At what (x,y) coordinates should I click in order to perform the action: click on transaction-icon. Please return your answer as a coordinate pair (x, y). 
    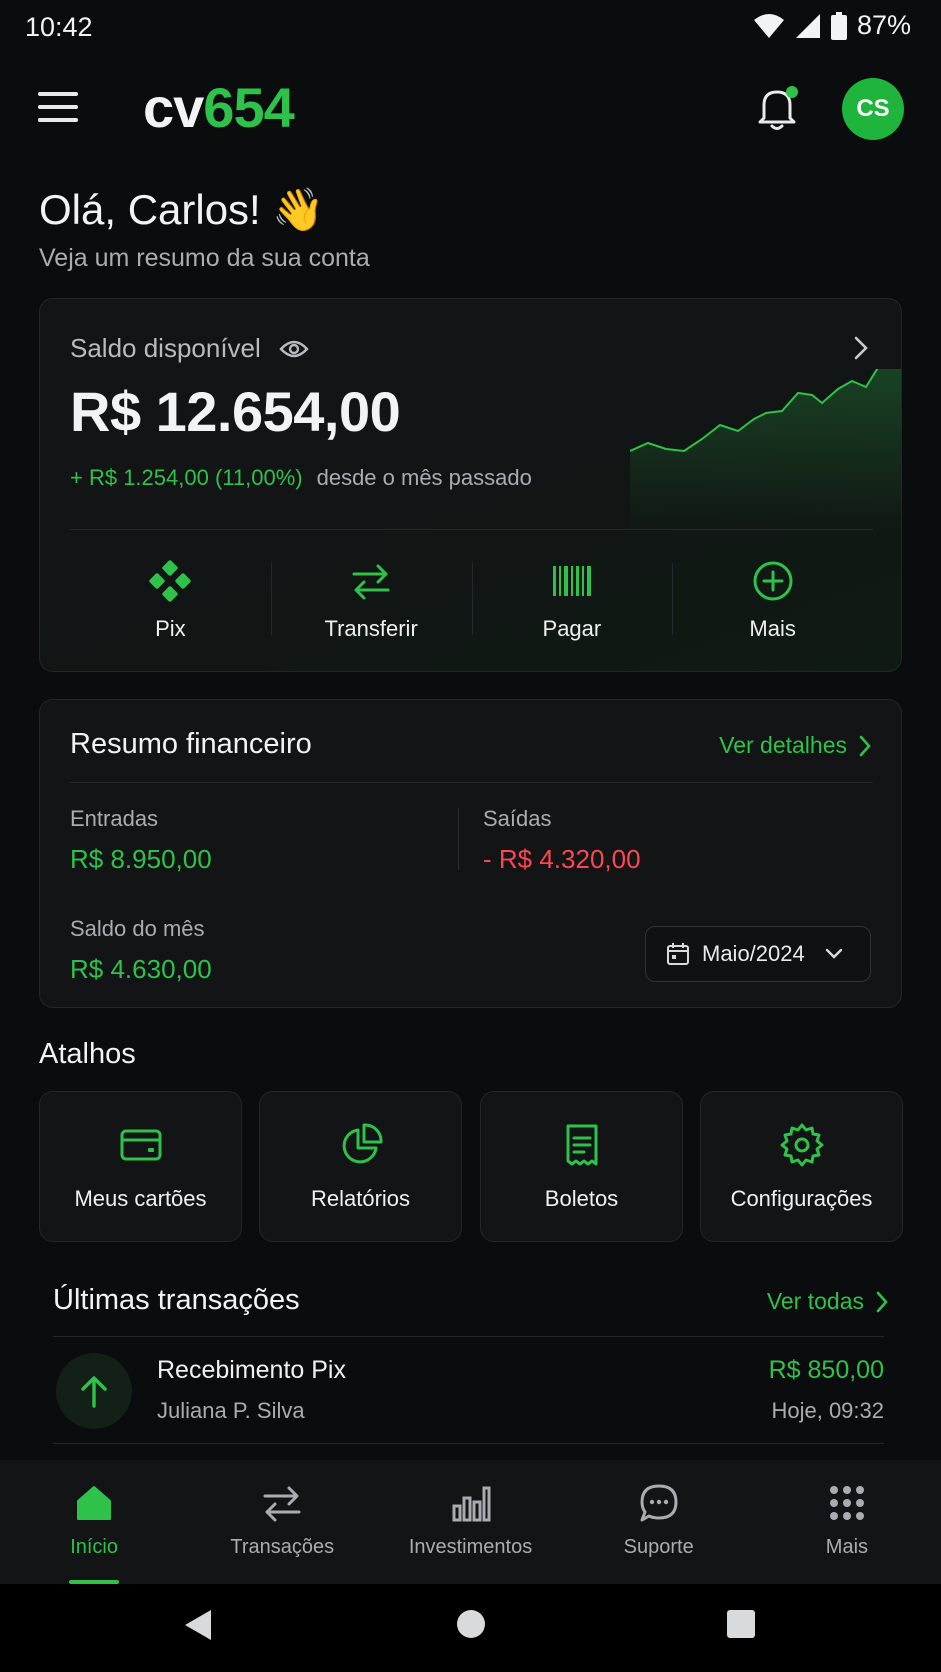
    Looking at the image, I should click on (94, 1391).